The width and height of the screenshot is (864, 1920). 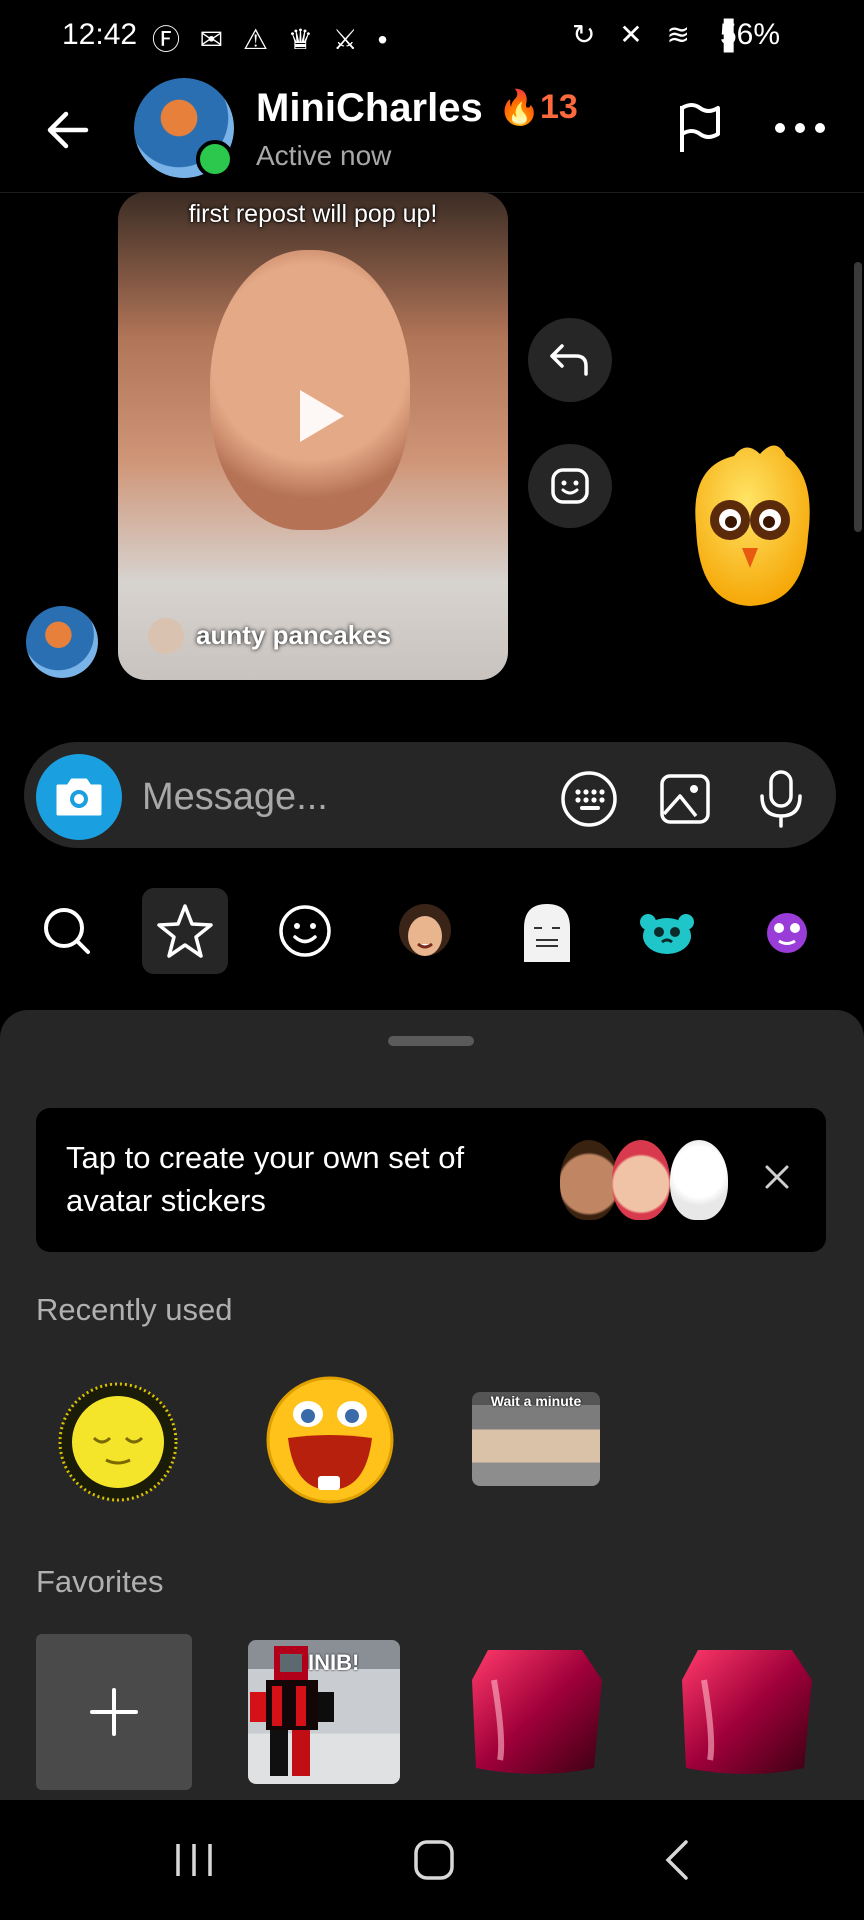 I want to click on camera-button, so click(x=79, y=797).